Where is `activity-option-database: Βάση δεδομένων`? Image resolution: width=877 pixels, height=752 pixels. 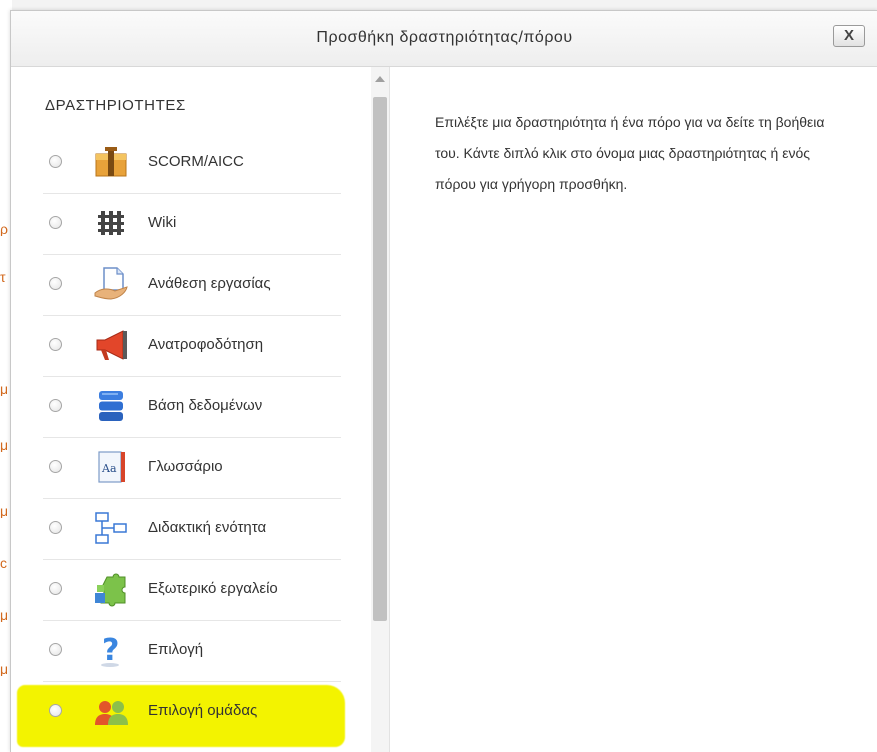
activity-option-database: Βάση δεδομένων is located at coordinates (191, 407).